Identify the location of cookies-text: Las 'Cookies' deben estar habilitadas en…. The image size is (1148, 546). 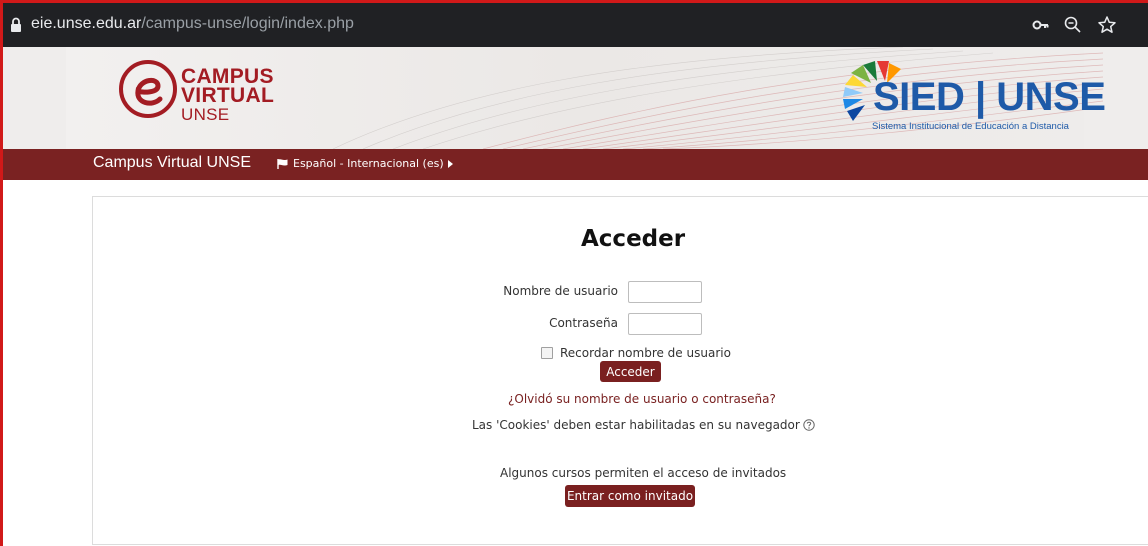
(636, 425).